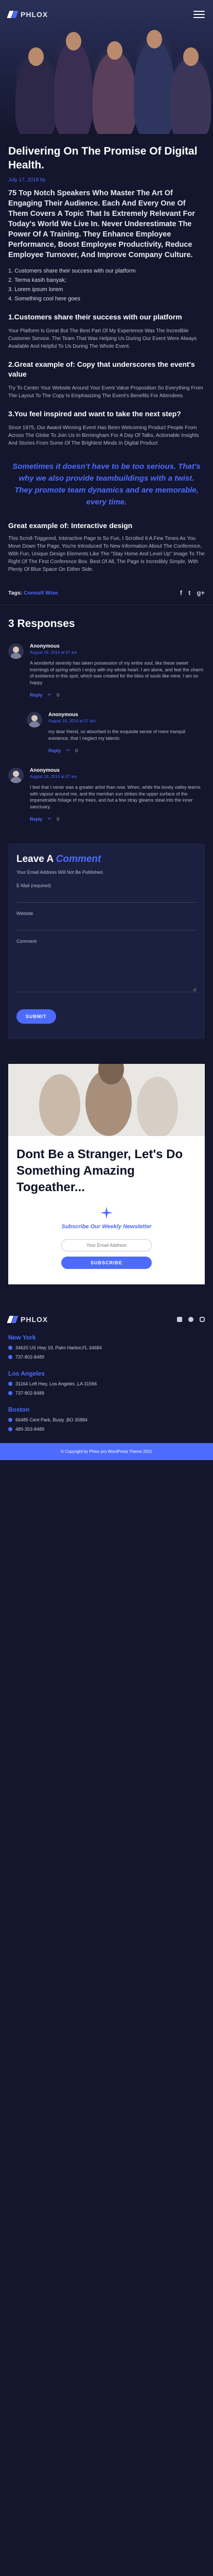 This screenshot has width=213, height=2576. Describe the element at coordinates (106, 1212) in the screenshot. I see `sparkle-icon` at that location.